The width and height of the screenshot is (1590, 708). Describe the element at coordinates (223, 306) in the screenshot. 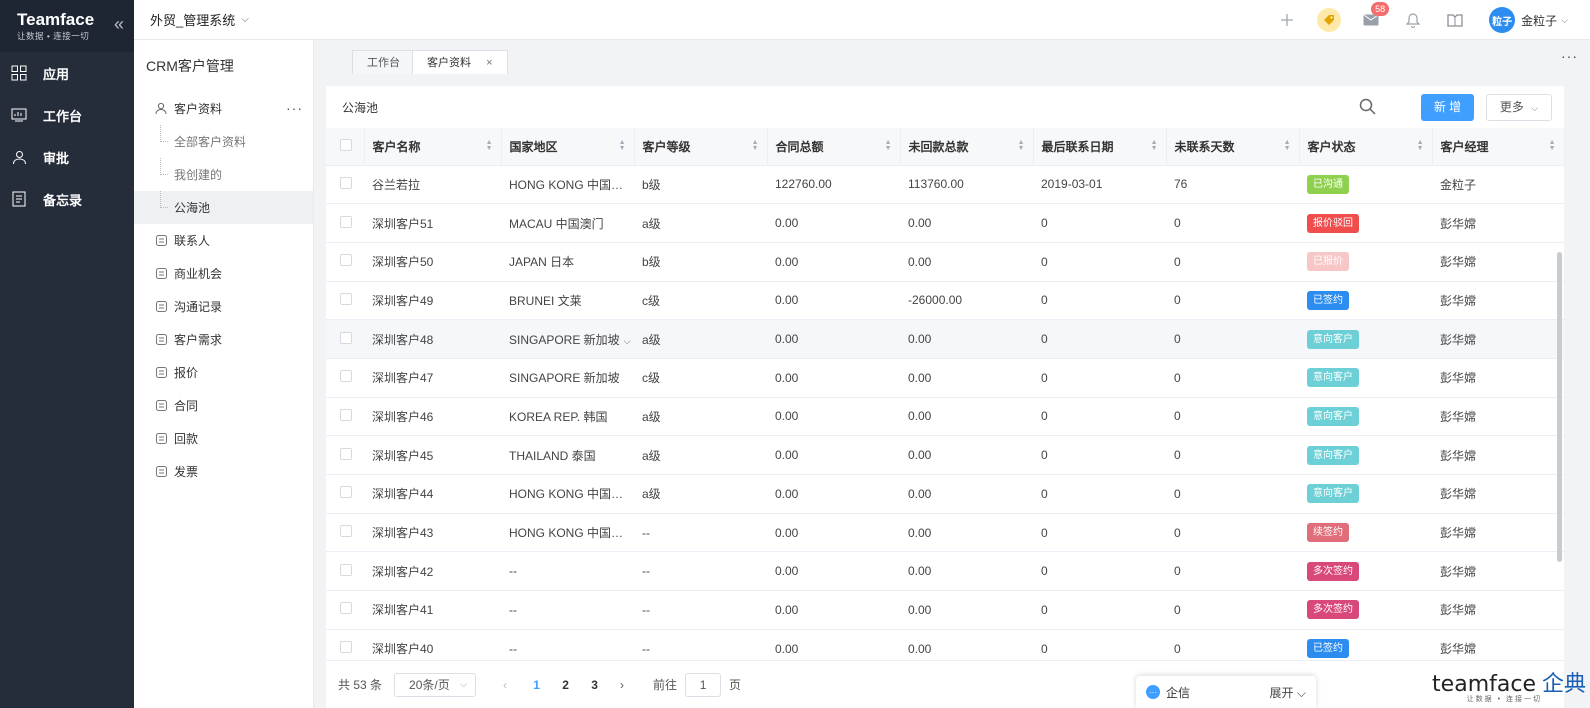

I see `sidebar-item-communication: 沟通记录` at that location.